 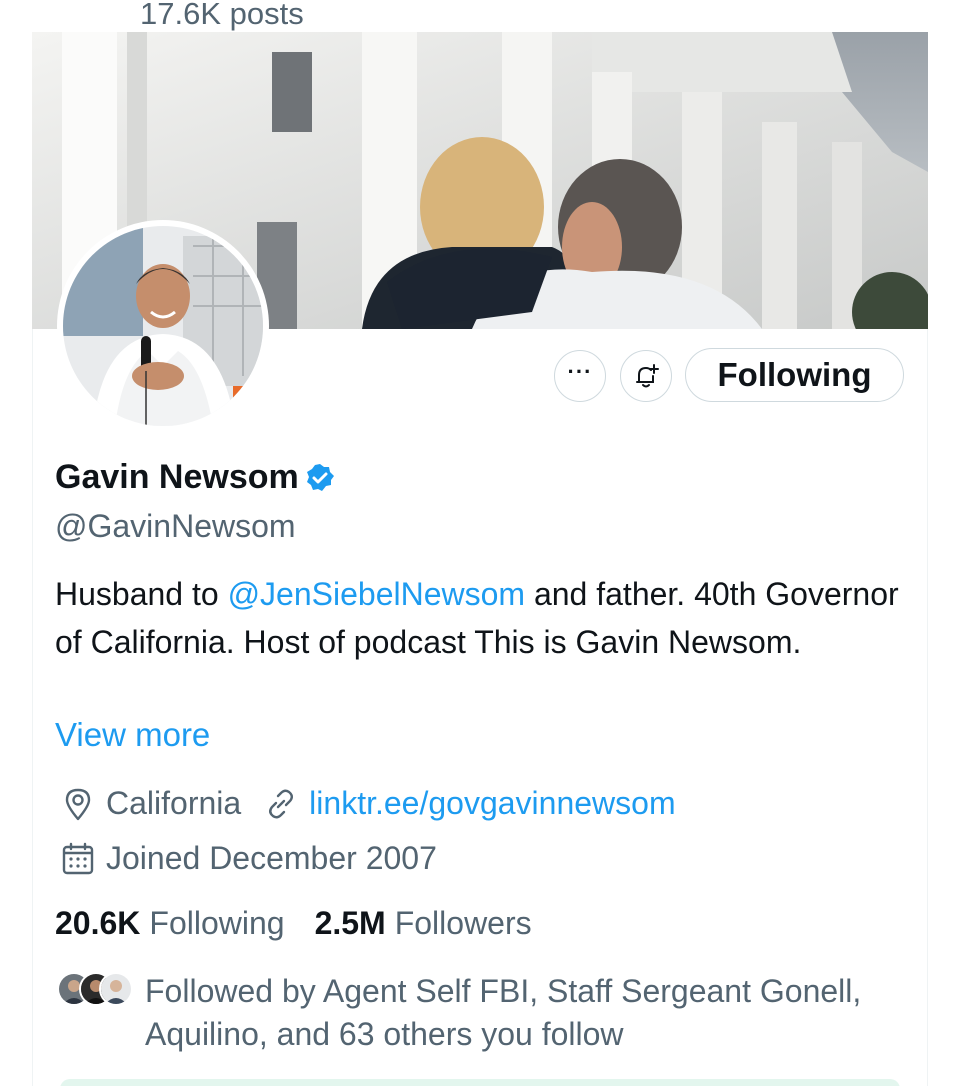 I want to click on name-row: Gavin Newsom, so click(x=195, y=477).